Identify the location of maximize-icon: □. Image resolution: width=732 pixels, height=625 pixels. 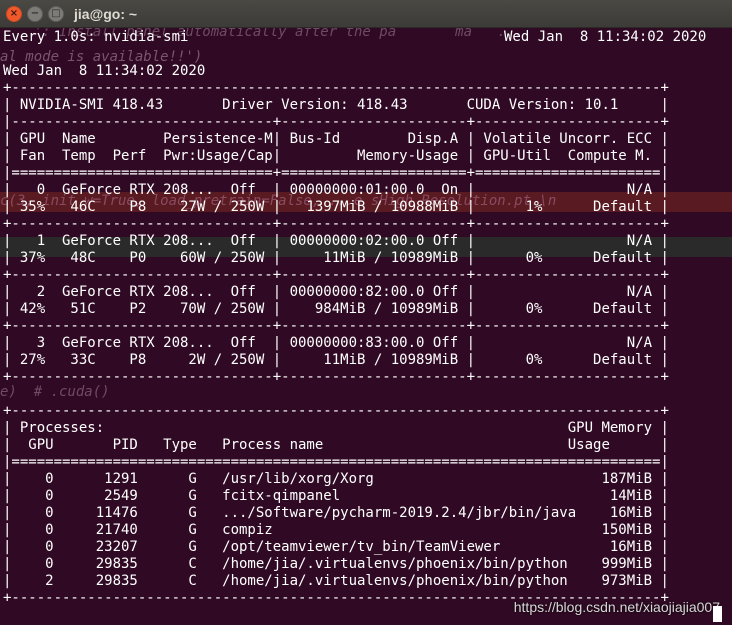
(56, 13).